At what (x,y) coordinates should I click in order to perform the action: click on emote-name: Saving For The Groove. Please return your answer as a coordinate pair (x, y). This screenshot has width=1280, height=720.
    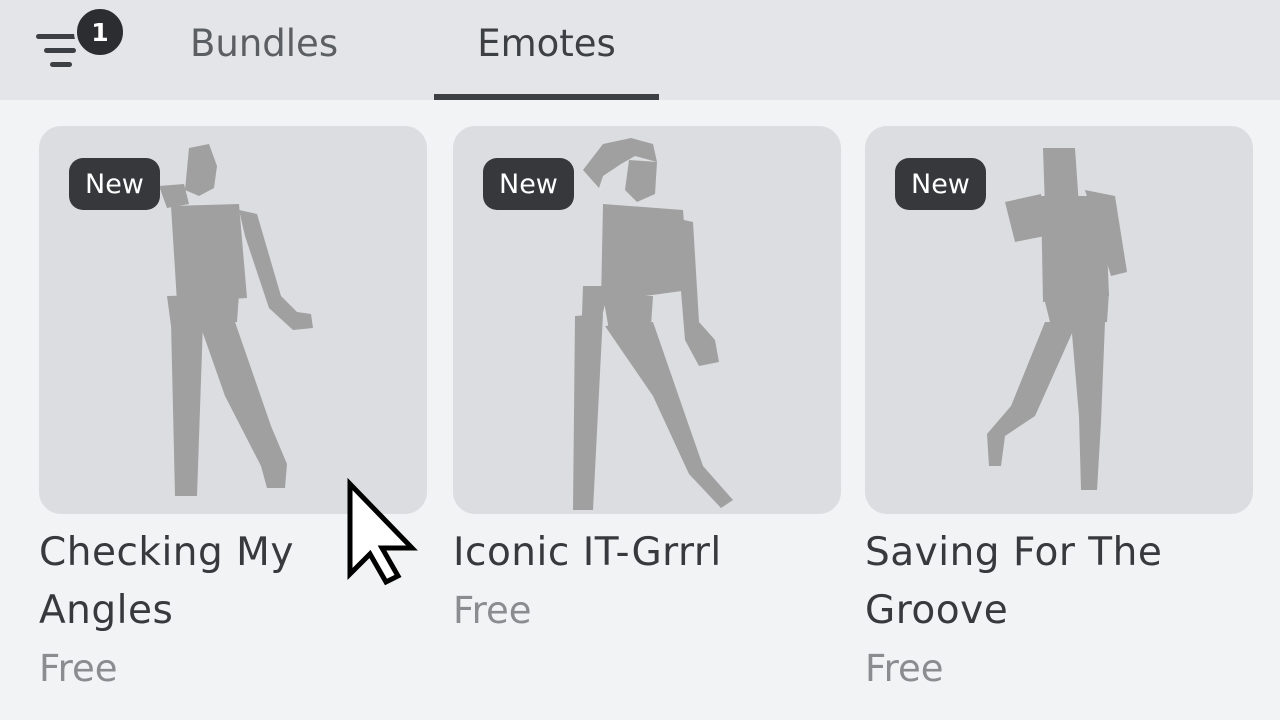
    Looking at the image, I should click on (1055, 582).